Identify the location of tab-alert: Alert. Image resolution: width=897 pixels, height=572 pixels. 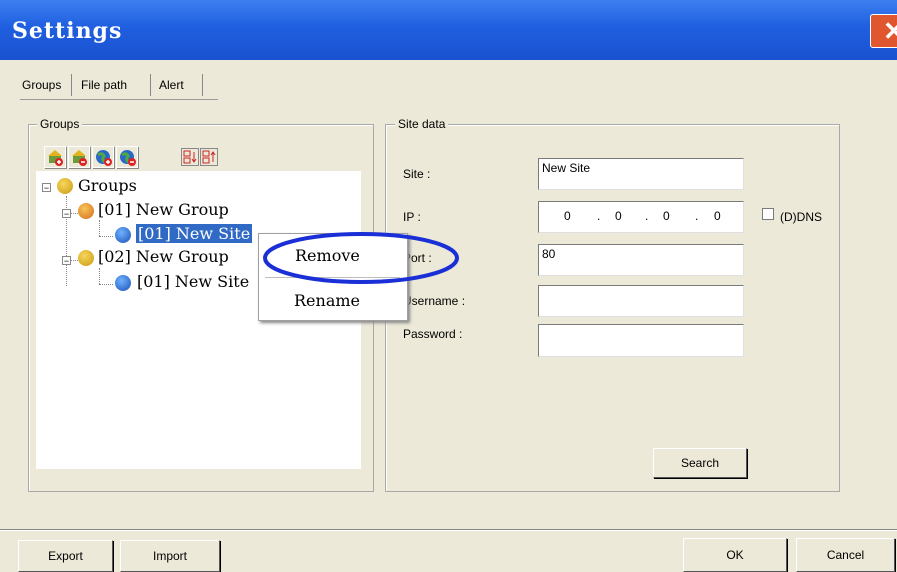
(171, 85).